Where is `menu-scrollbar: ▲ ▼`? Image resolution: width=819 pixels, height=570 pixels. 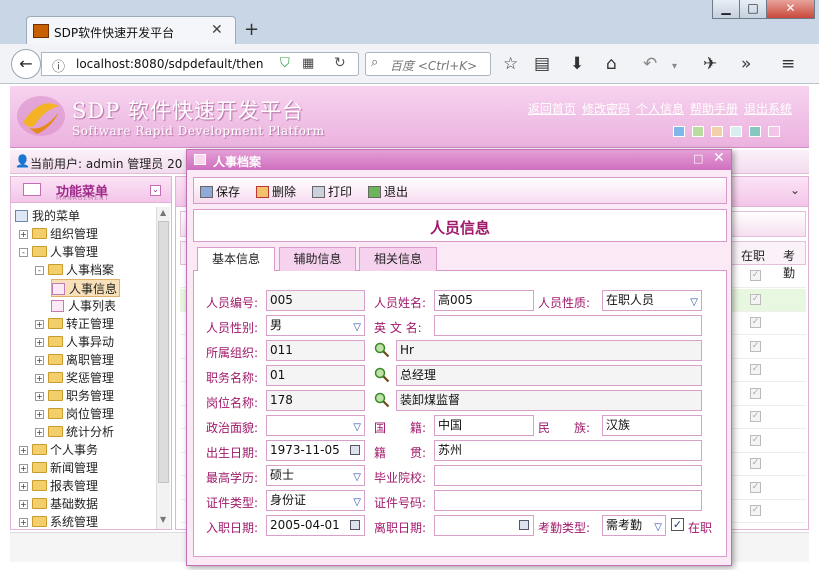 menu-scrollbar: ▲ ▼ is located at coordinates (163, 368).